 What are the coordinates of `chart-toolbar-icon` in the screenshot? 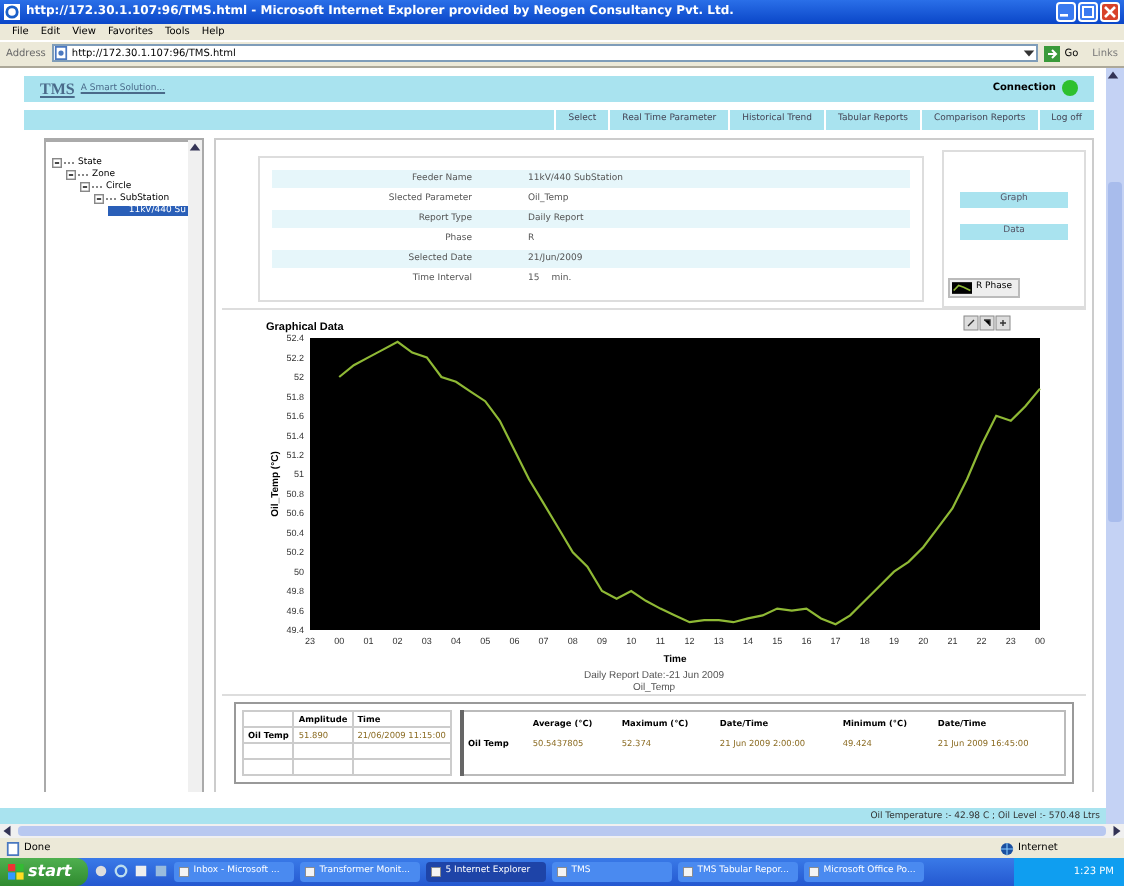 It's located at (987, 323).